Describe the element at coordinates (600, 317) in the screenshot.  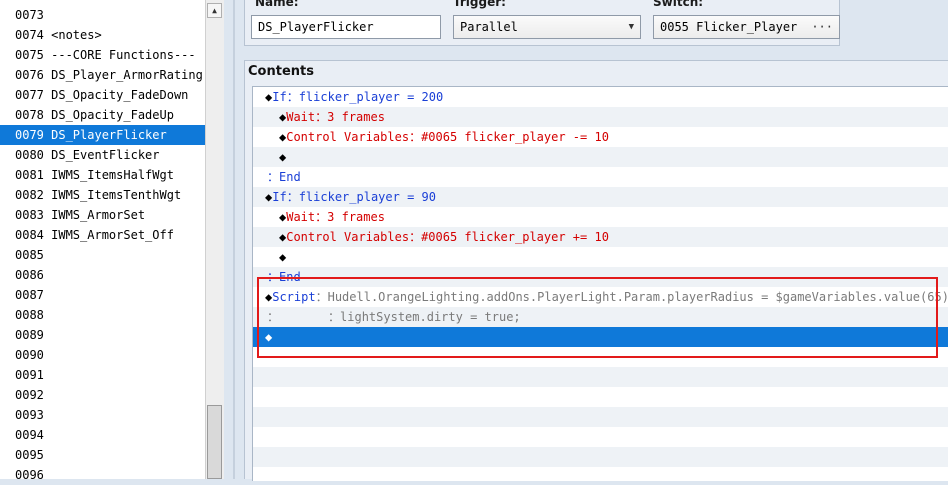
I see `command-row-script-continued: ：：lightSystem.dirty = true;` at that location.